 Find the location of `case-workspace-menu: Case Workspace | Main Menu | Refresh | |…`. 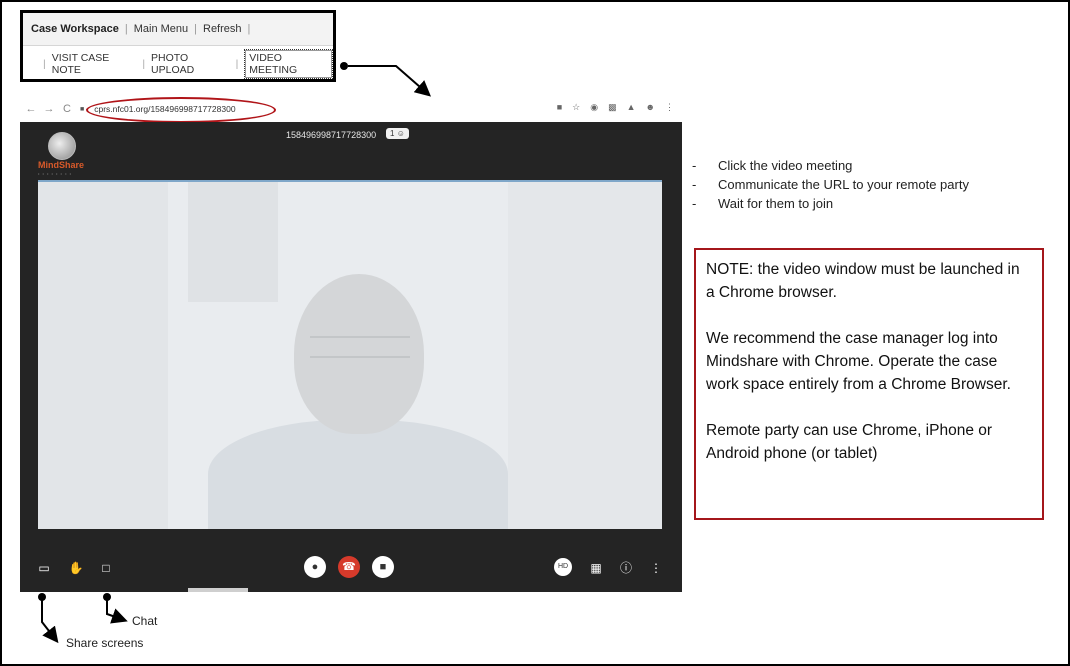

case-workspace-menu: Case Workspace | Main Menu | Refresh | |… is located at coordinates (178, 46).